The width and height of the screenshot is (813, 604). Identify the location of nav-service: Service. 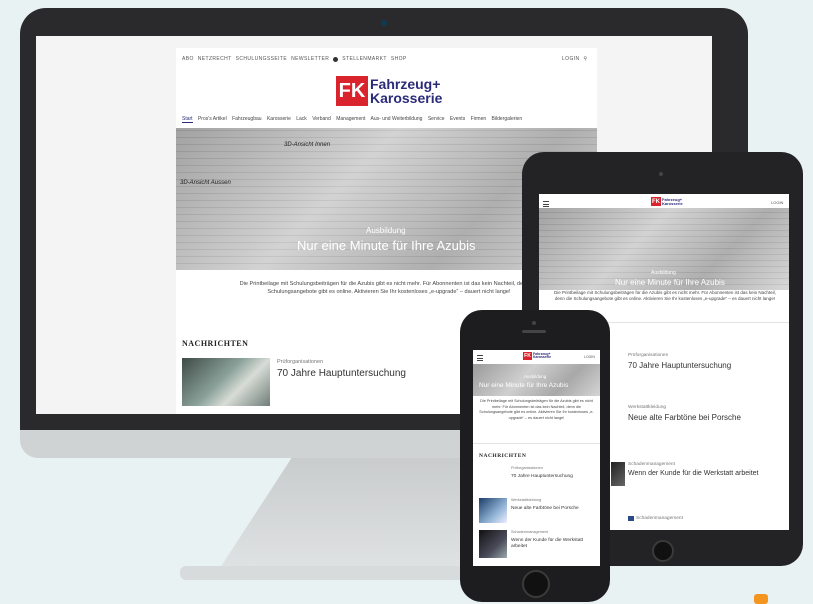
(436, 119).